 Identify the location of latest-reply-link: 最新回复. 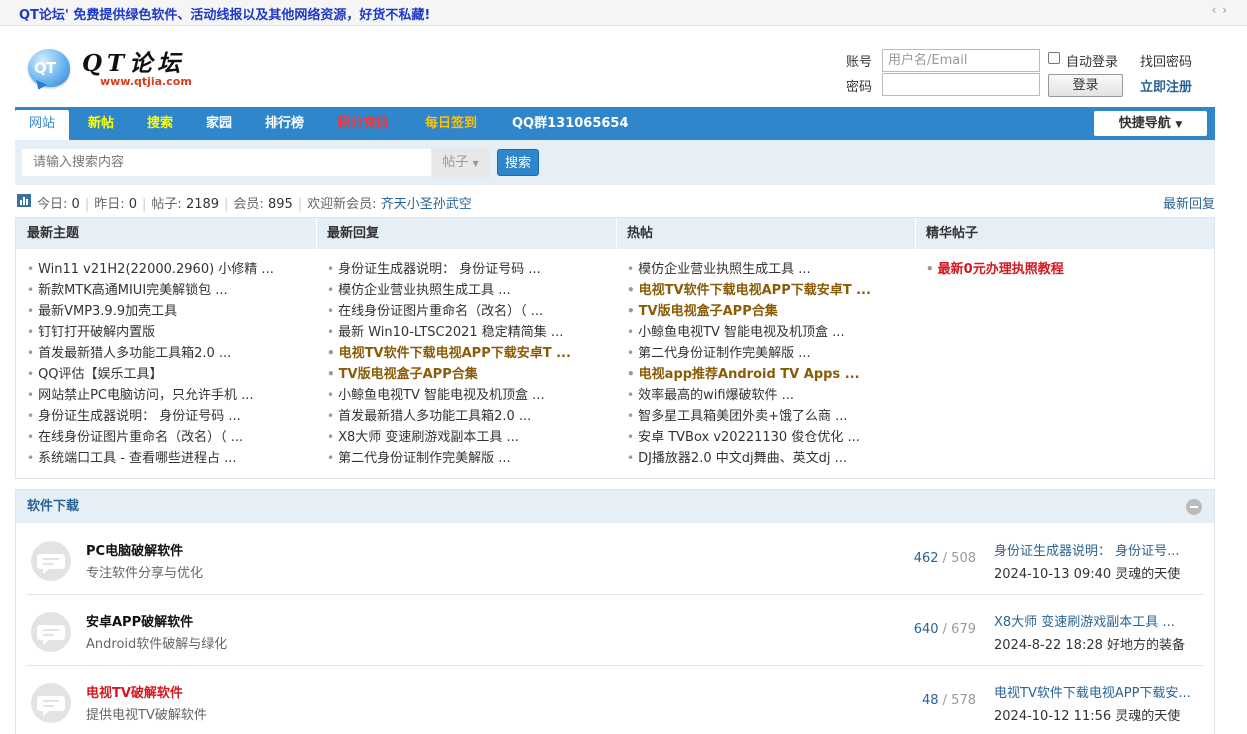
(1189, 202).